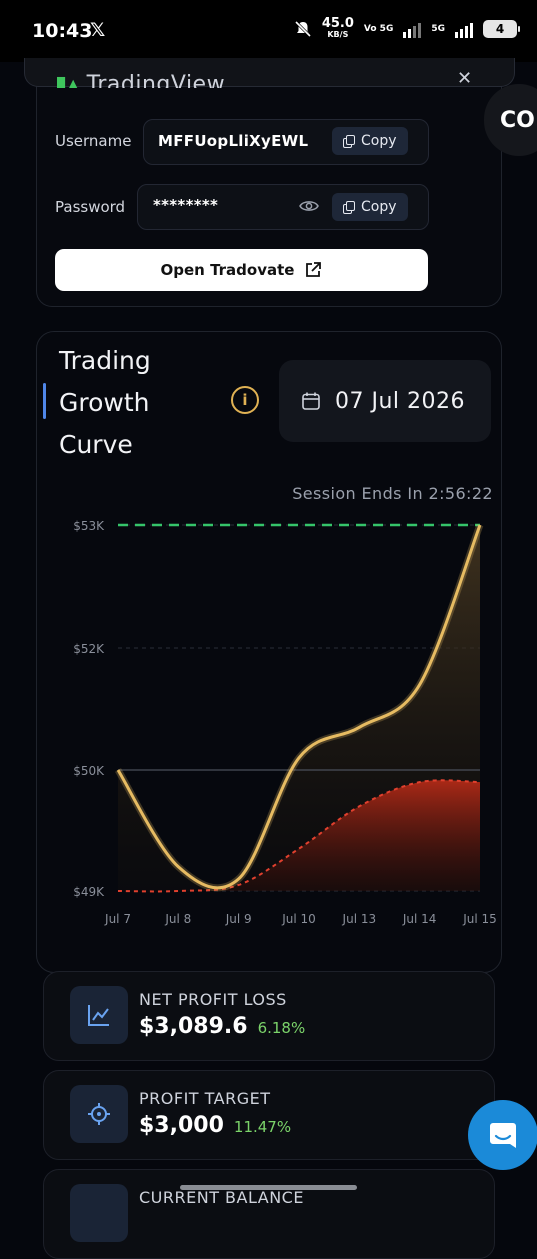 The width and height of the screenshot is (537, 1259). I want to click on network-type: 5G, so click(438, 29).